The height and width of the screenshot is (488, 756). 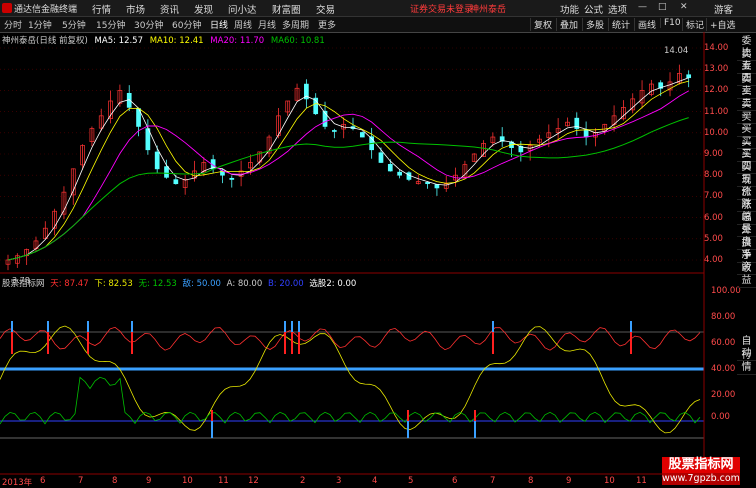 What do you see at coordinates (567, 24) in the screenshot?
I see `overlay-button: 叠加` at bounding box center [567, 24].